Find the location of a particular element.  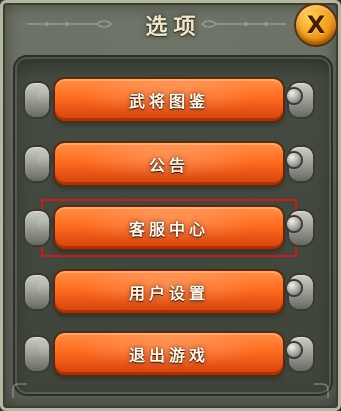

menu-button-customer-service: 客服中心 is located at coordinates (169, 228).